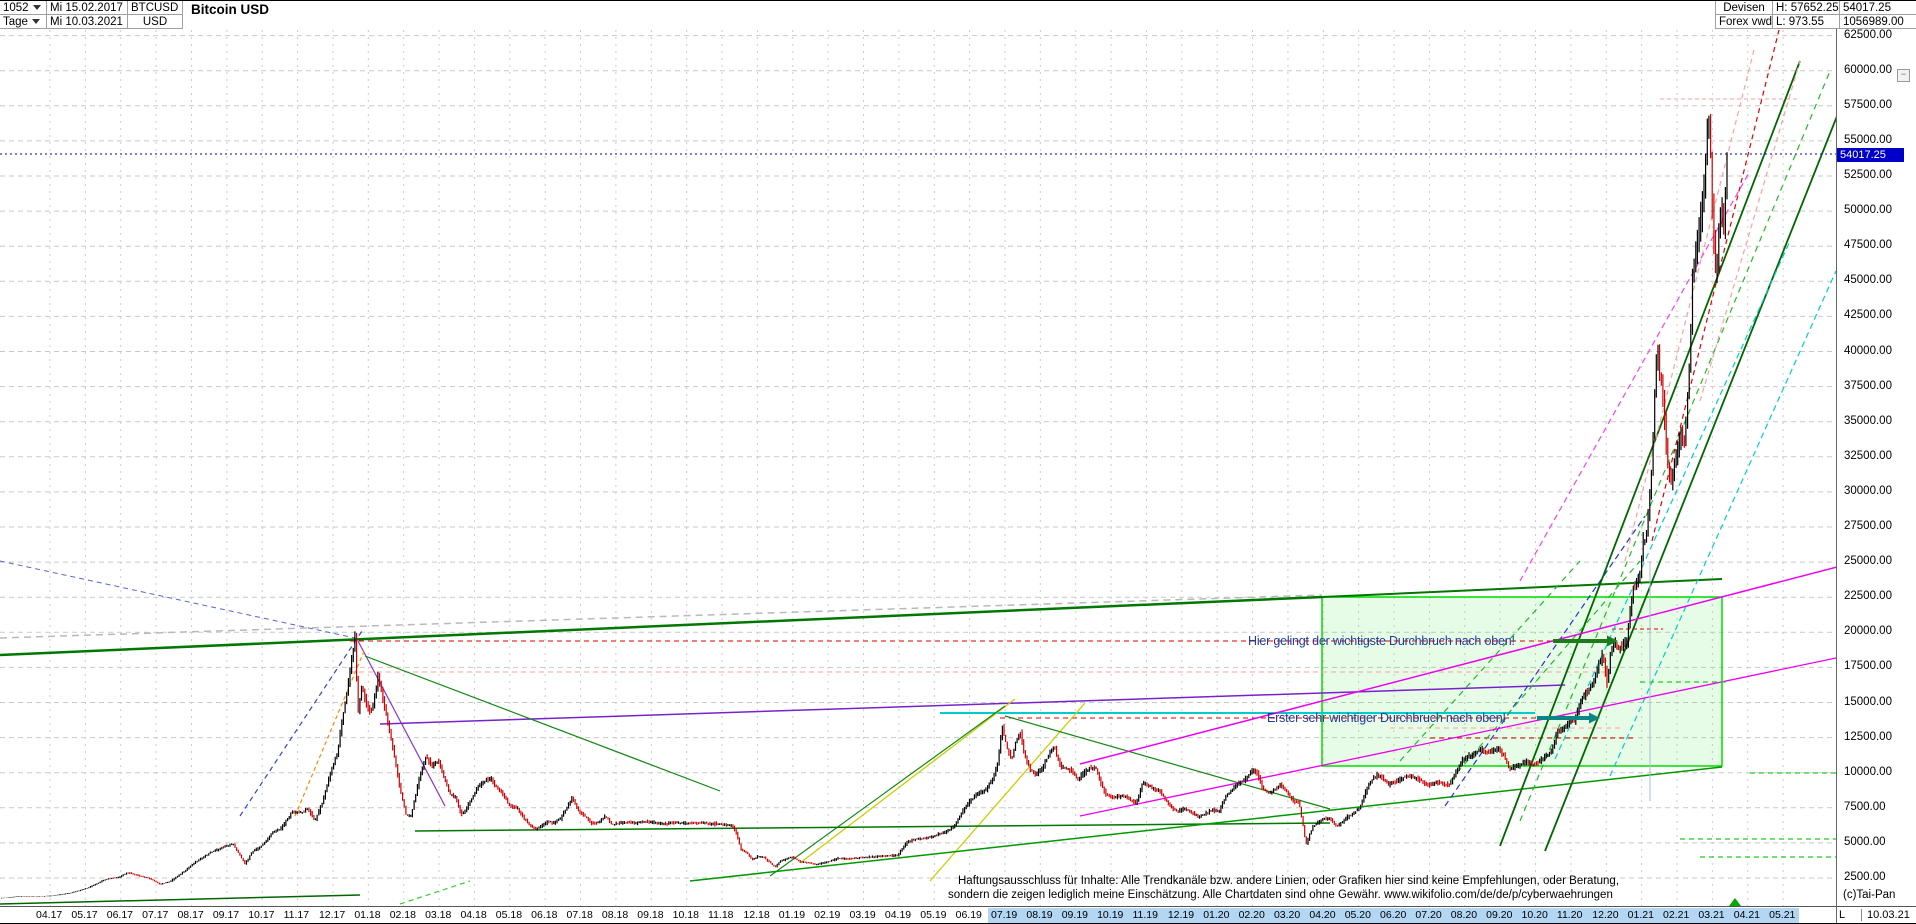 This screenshot has width=1916, height=924. I want to click on date-tick-label: 02.20, so click(1251, 915).